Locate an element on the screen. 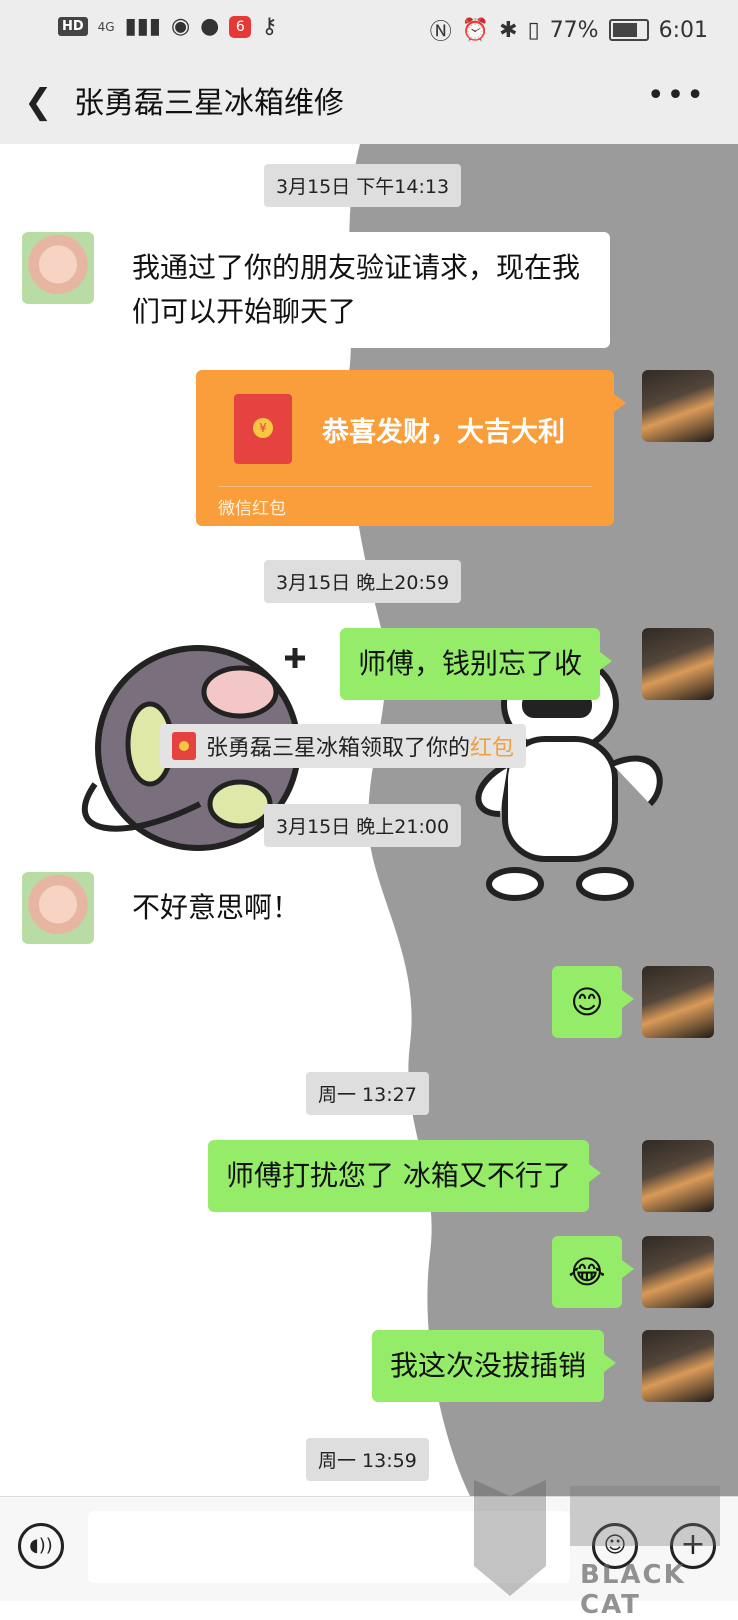  voice-icon: ◖)) is located at coordinates (41, 1546).